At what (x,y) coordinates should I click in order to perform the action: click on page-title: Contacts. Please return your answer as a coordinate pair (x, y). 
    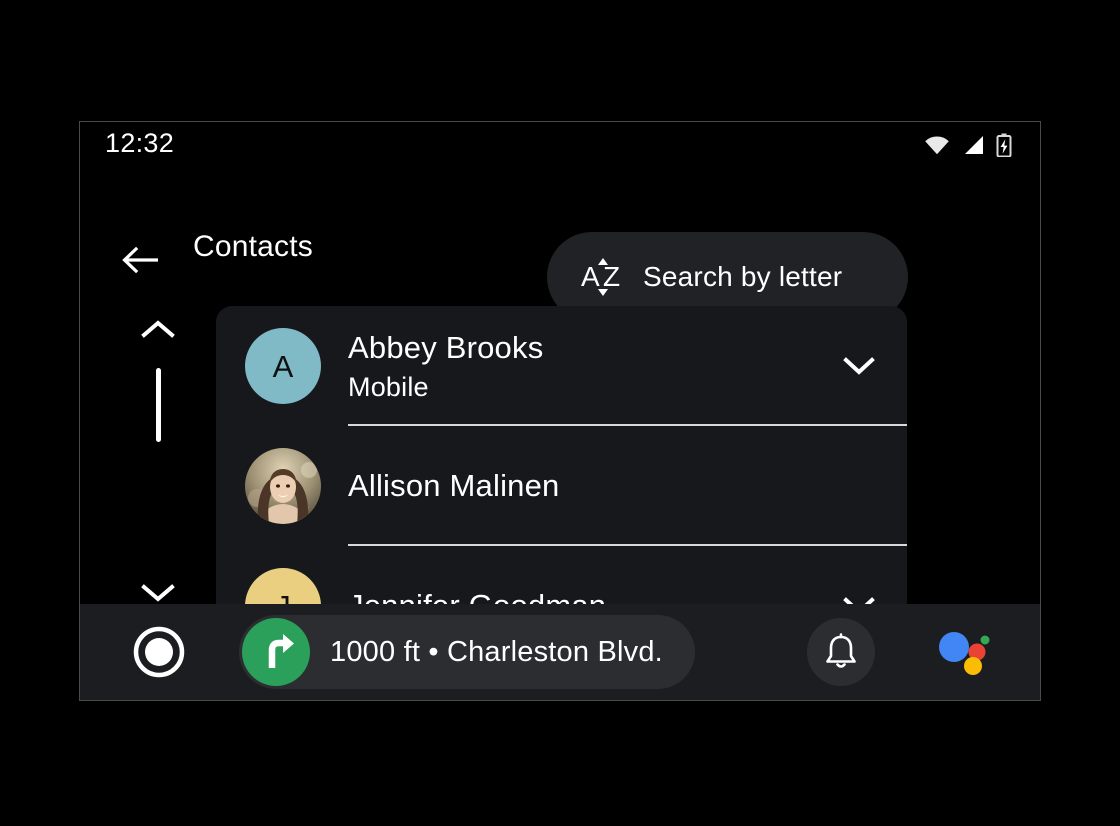
    Looking at the image, I should click on (253, 246).